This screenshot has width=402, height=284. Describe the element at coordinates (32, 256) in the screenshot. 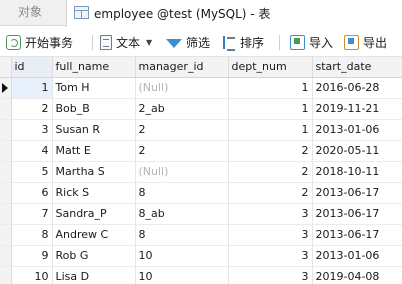

I see `cell-id: 9` at that location.